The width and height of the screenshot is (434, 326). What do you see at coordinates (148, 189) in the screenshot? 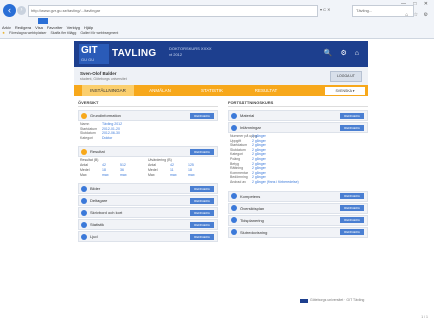
I see `card-row: Bilder REDIGERA` at bounding box center [148, 189].